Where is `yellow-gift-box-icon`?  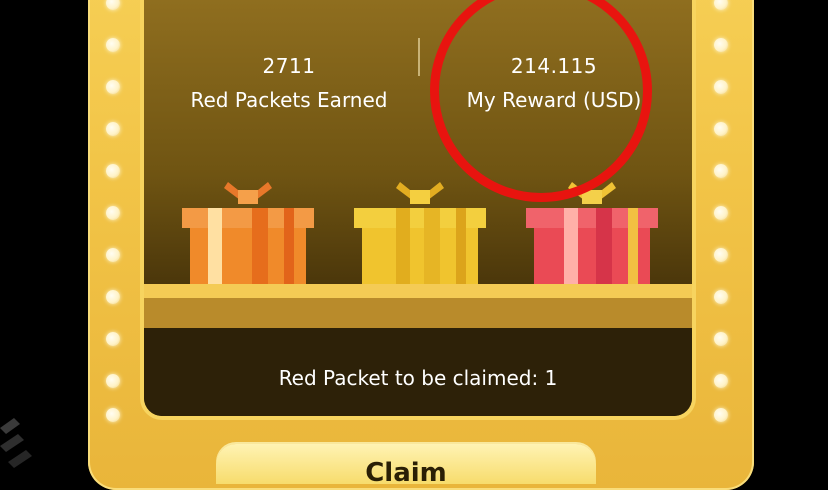
yellow-gift-box-icon is located at coordinates (420, 235).